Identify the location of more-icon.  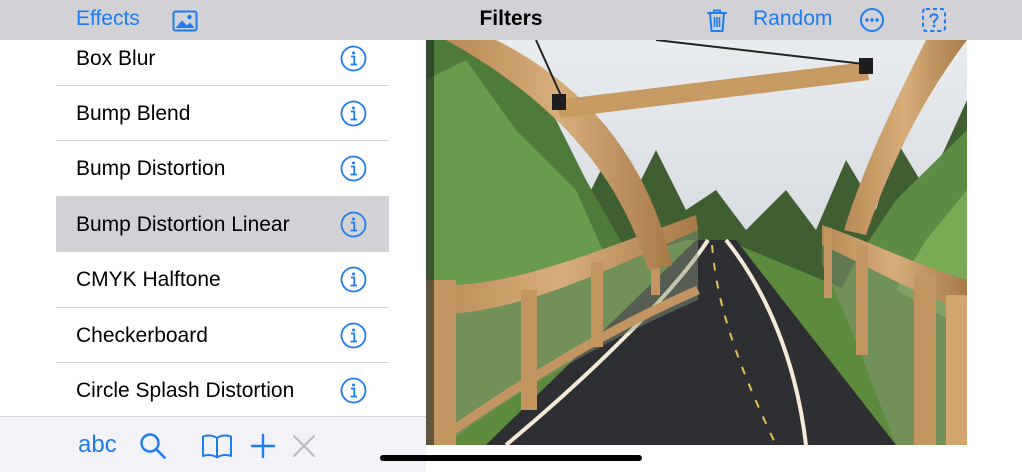
(872, 20).